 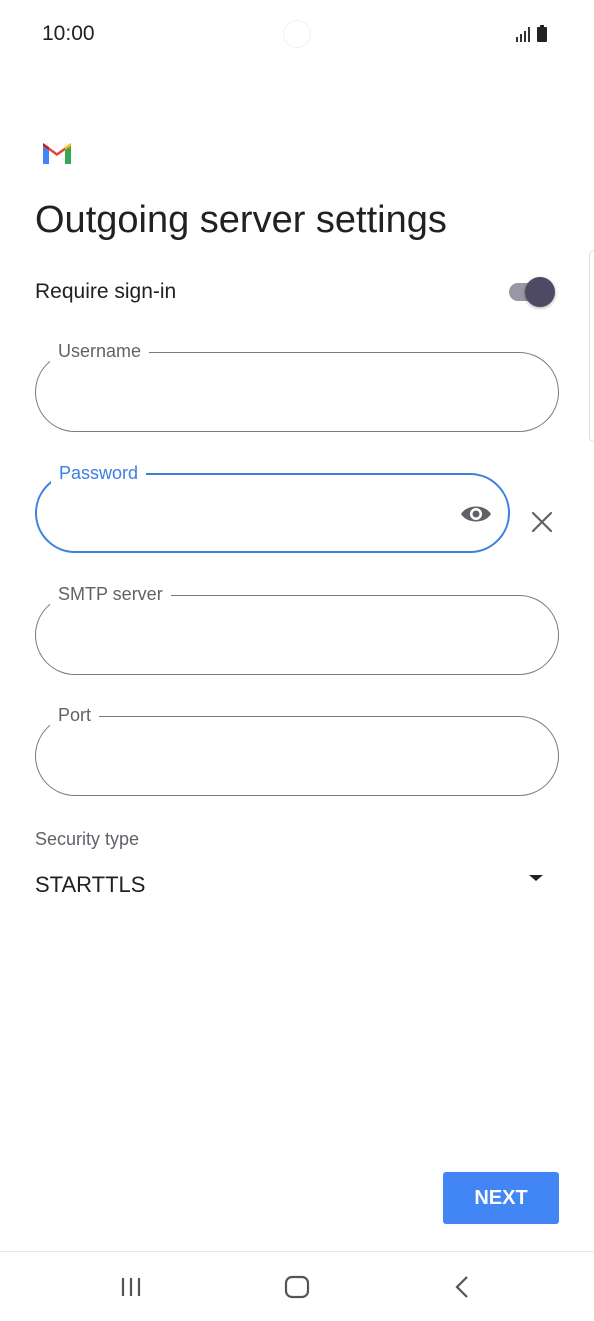 I want to click on password-field: Password, so click(x=272, y=507).